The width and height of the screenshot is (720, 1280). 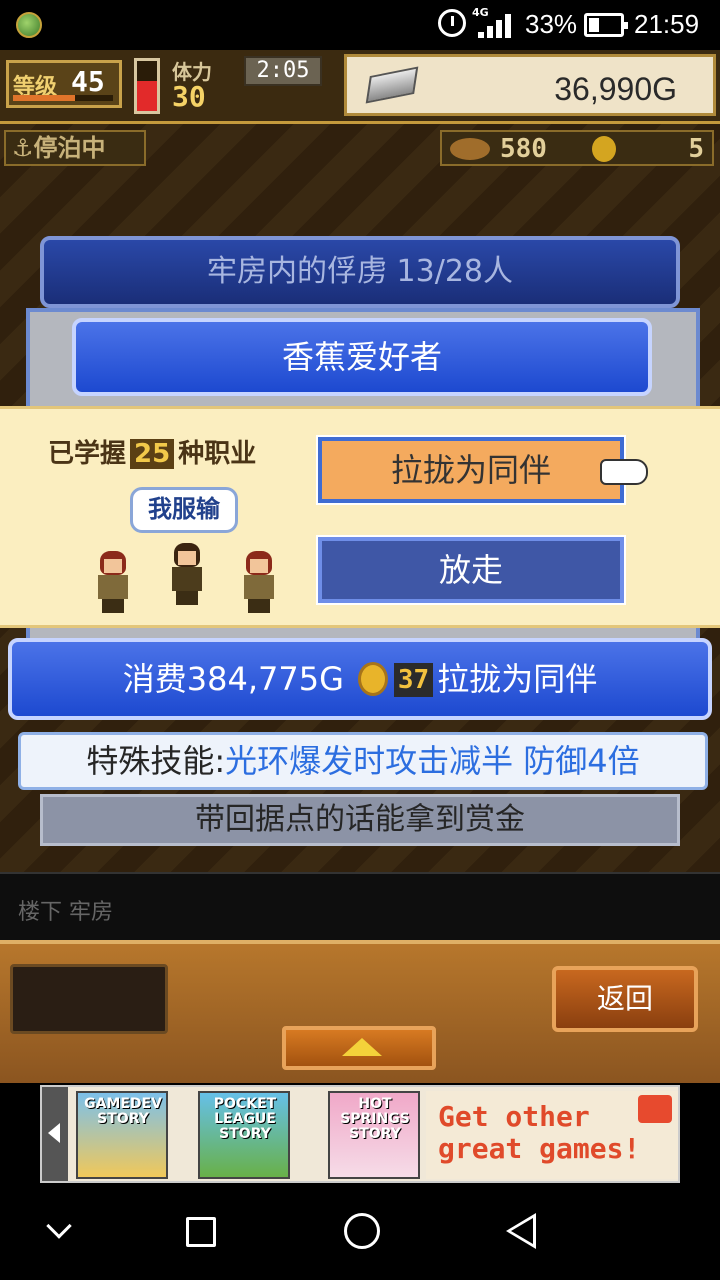 What do you see at coordinates (189, 96) in the screenshot?
I see `stamina-value: 30` at bounding box center [189, 96].